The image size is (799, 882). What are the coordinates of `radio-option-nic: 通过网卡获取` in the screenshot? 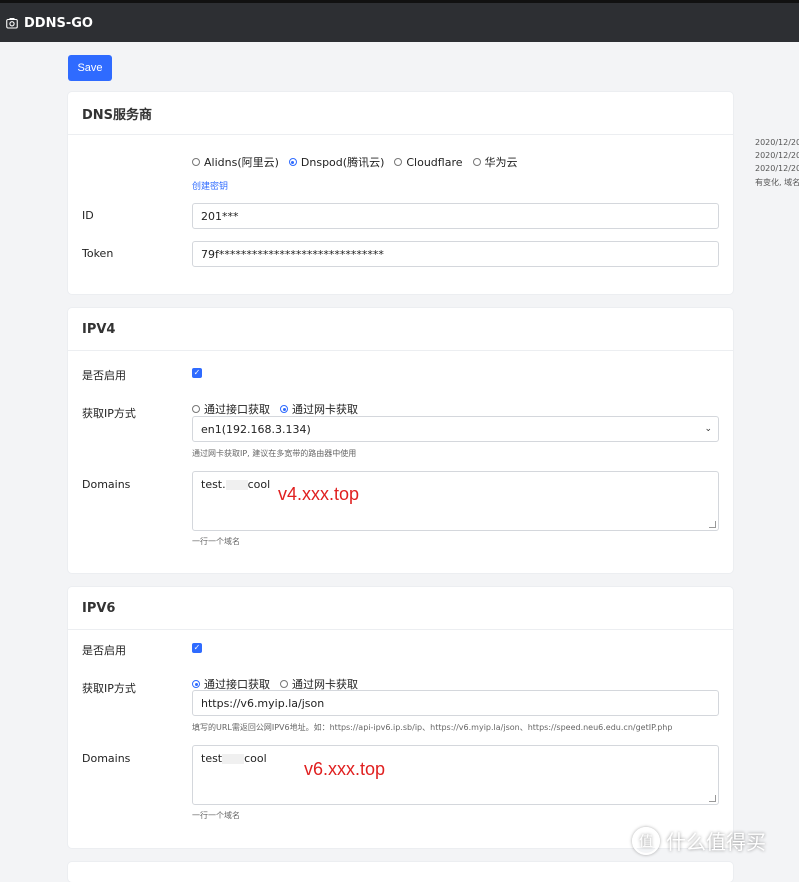 It's located at (319, 409).